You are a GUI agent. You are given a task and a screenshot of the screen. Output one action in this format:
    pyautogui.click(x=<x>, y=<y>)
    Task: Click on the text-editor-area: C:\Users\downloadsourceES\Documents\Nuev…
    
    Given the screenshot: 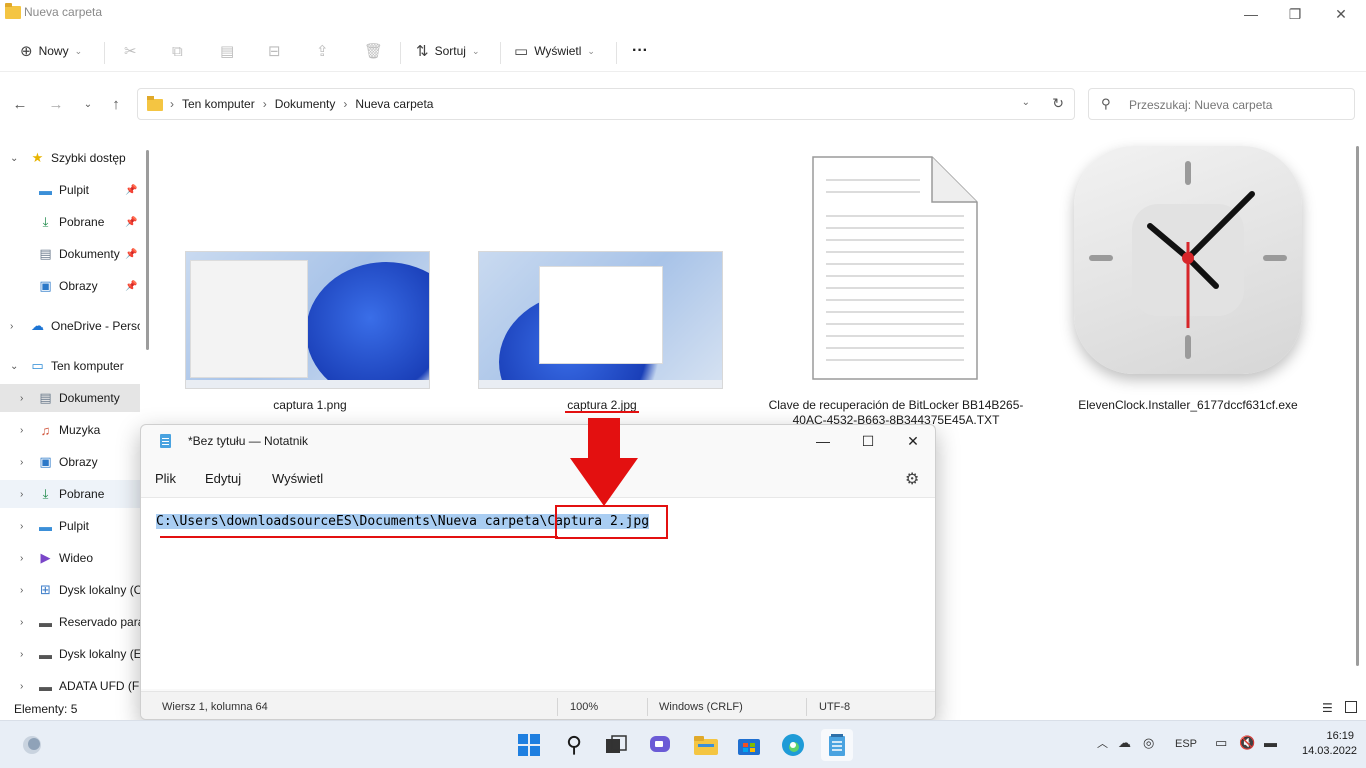 What is the action you would take?
    pyautogui.click(x=538, y=593)
    